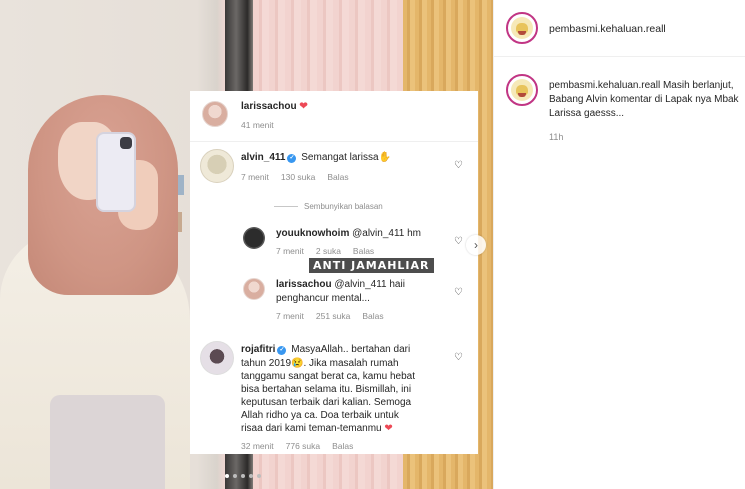 This screenshot has width=745, height=489. I want to click on header-username: larissachou ❤, so click(274, 106).